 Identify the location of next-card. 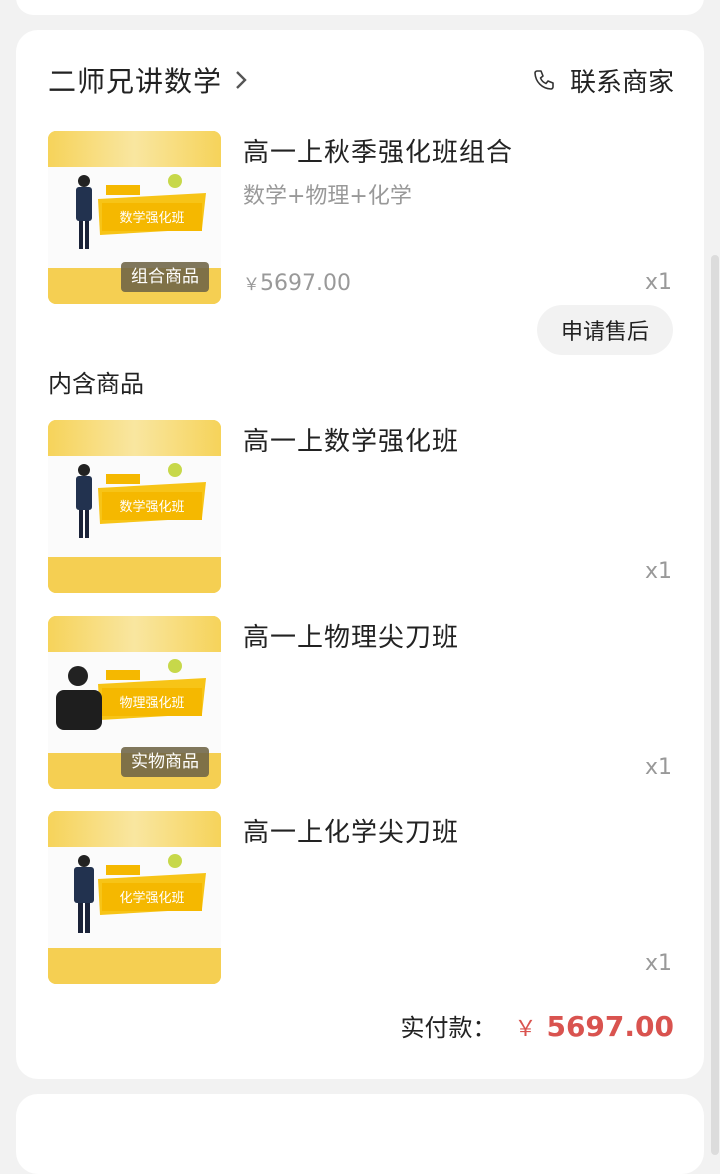
(360, 1134).